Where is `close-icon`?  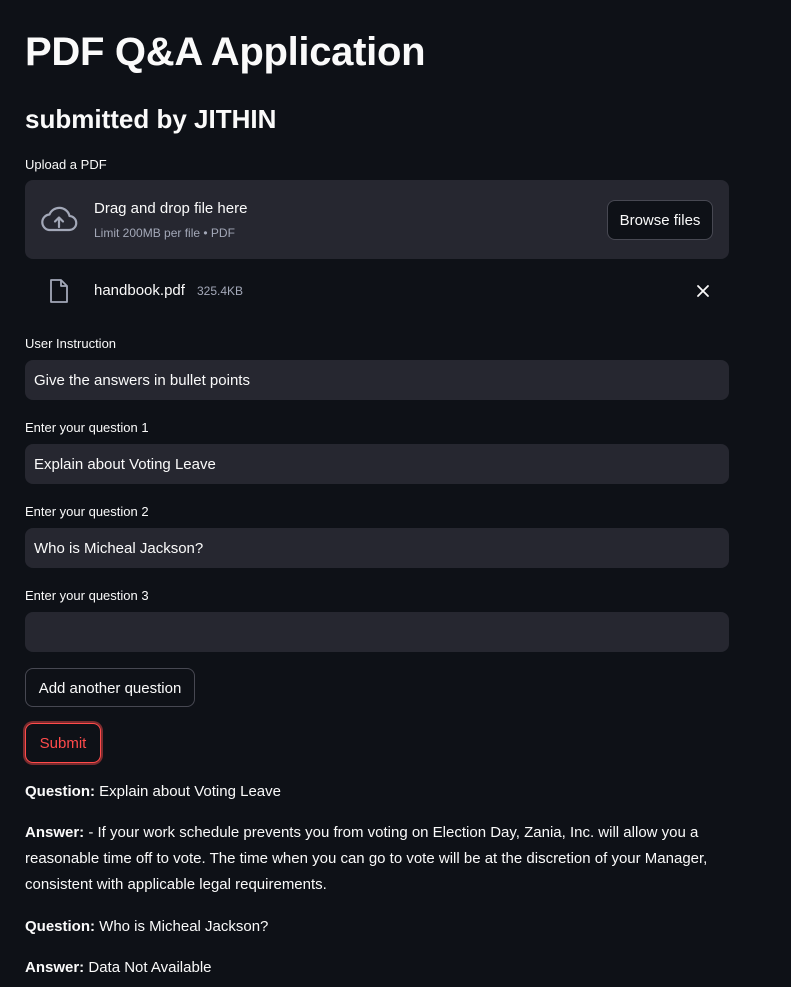
close-icon is located at coordinates (703, 291).